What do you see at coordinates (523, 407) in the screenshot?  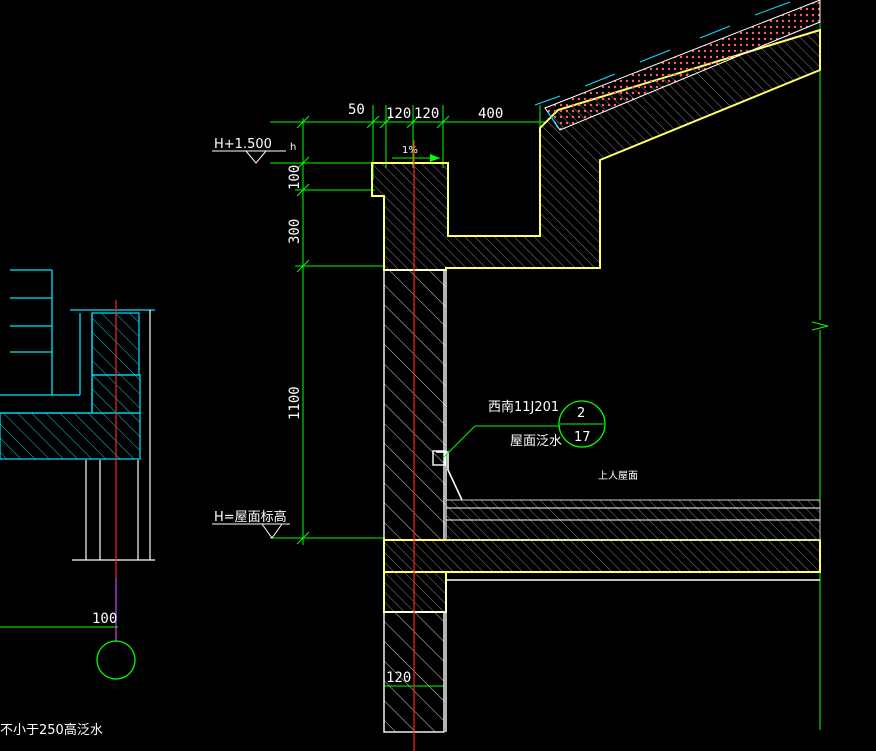 I see `callout-reference: 西南11J201` at bounding box center [523, 407].